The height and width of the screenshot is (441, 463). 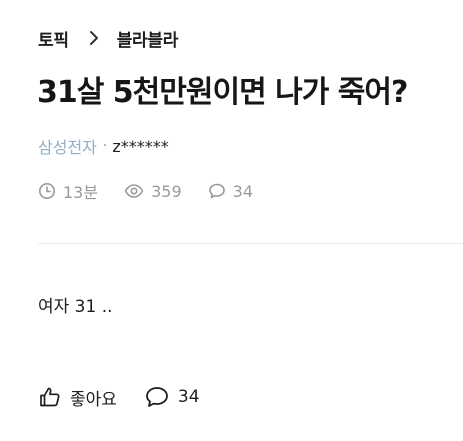 I want to click on stat-views: 359, so click(x=153, y=191).